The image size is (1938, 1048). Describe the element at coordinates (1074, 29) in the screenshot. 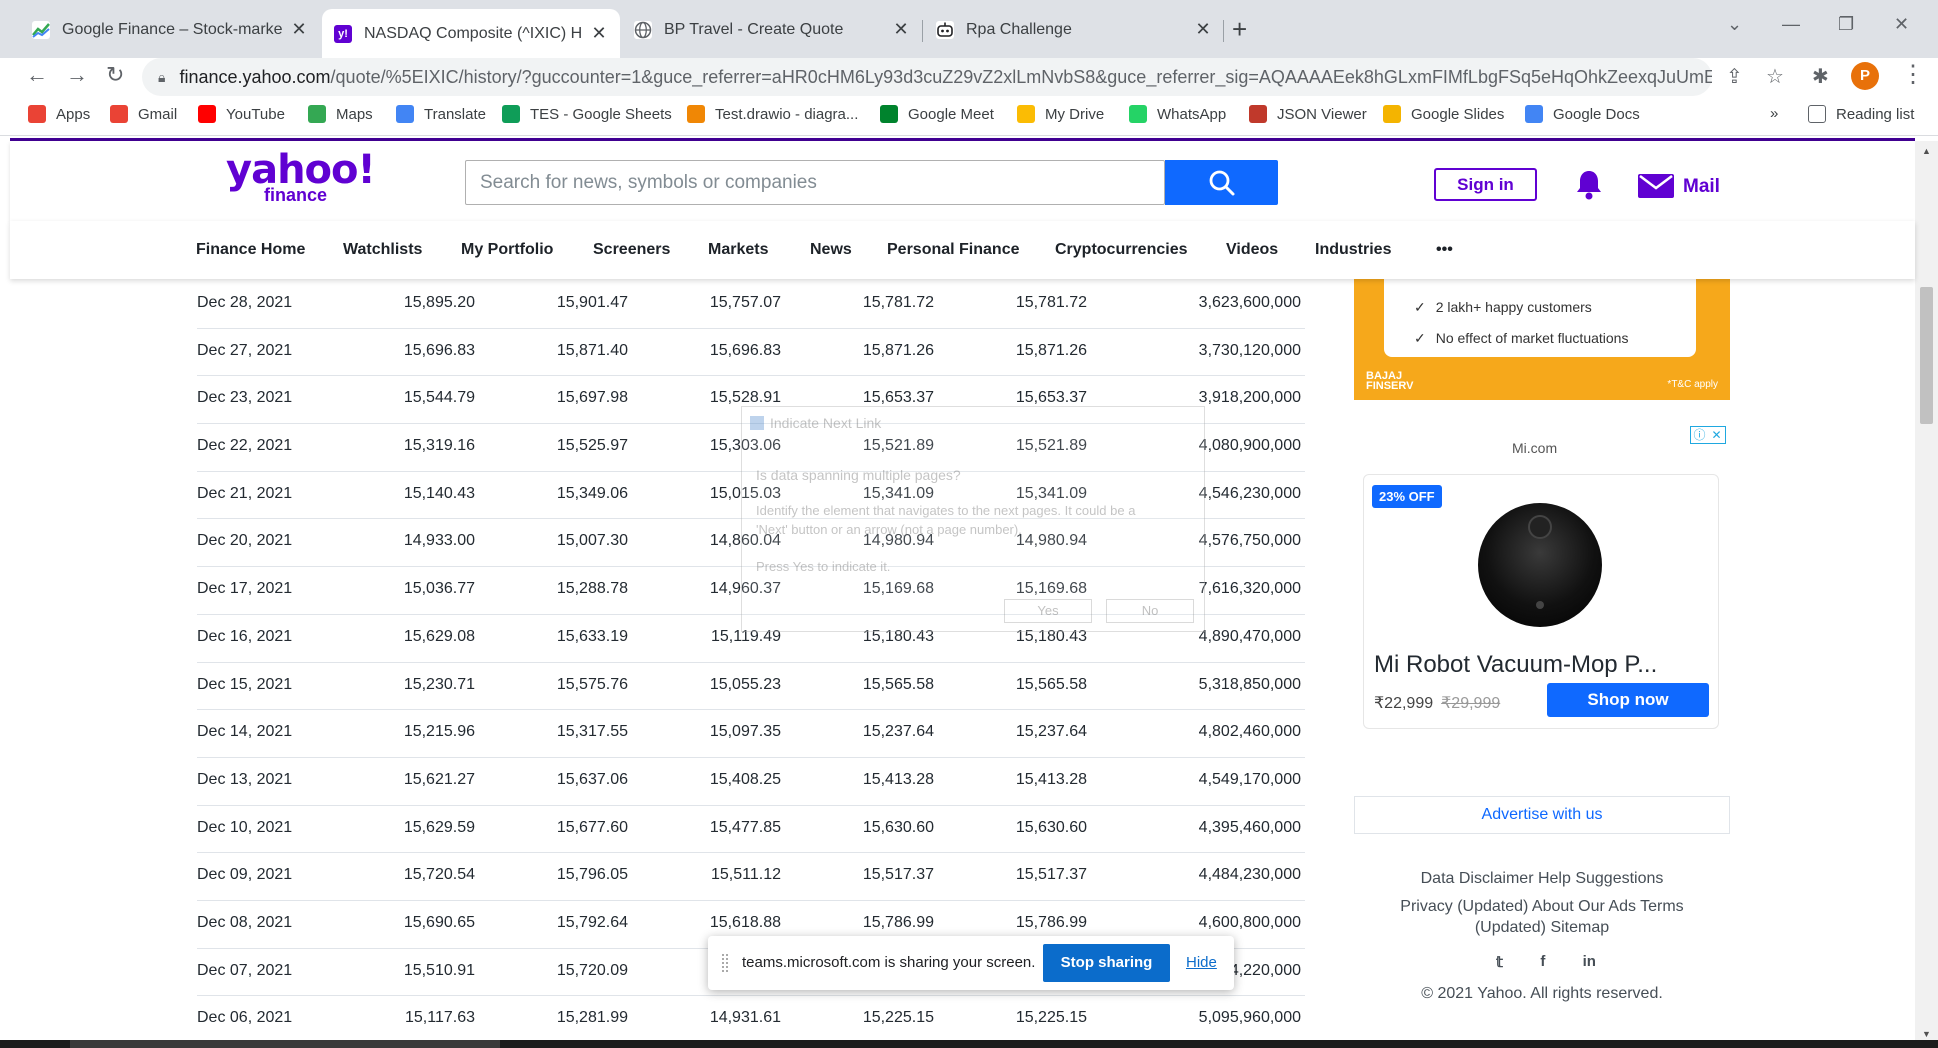

I see `tab-rpa-challenge: Rpa Challenge ✕` at that location.